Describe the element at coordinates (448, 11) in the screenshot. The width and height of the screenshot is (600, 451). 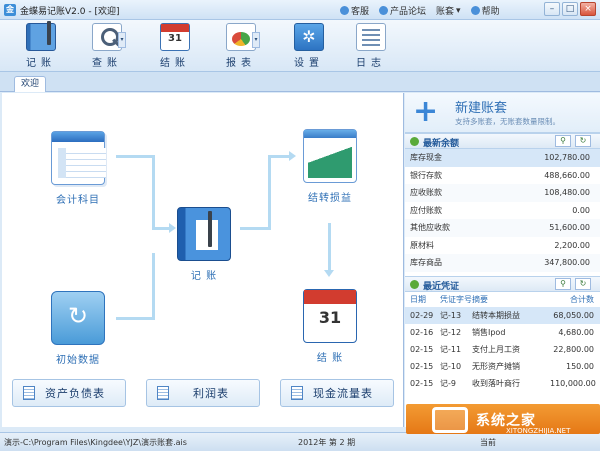
I see `account-set-menu: 账套 ▾` at that location.